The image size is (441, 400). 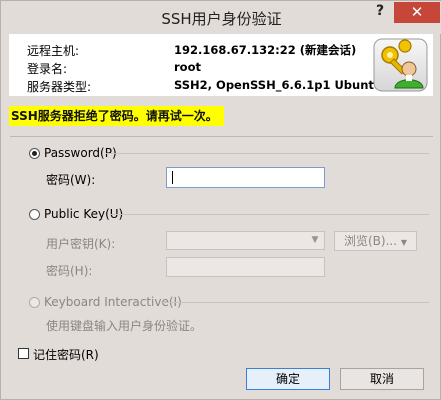 What do you see at coordinates (245, 177) in the screenshot?
I see `password-input` at bounding box center [245, 177].